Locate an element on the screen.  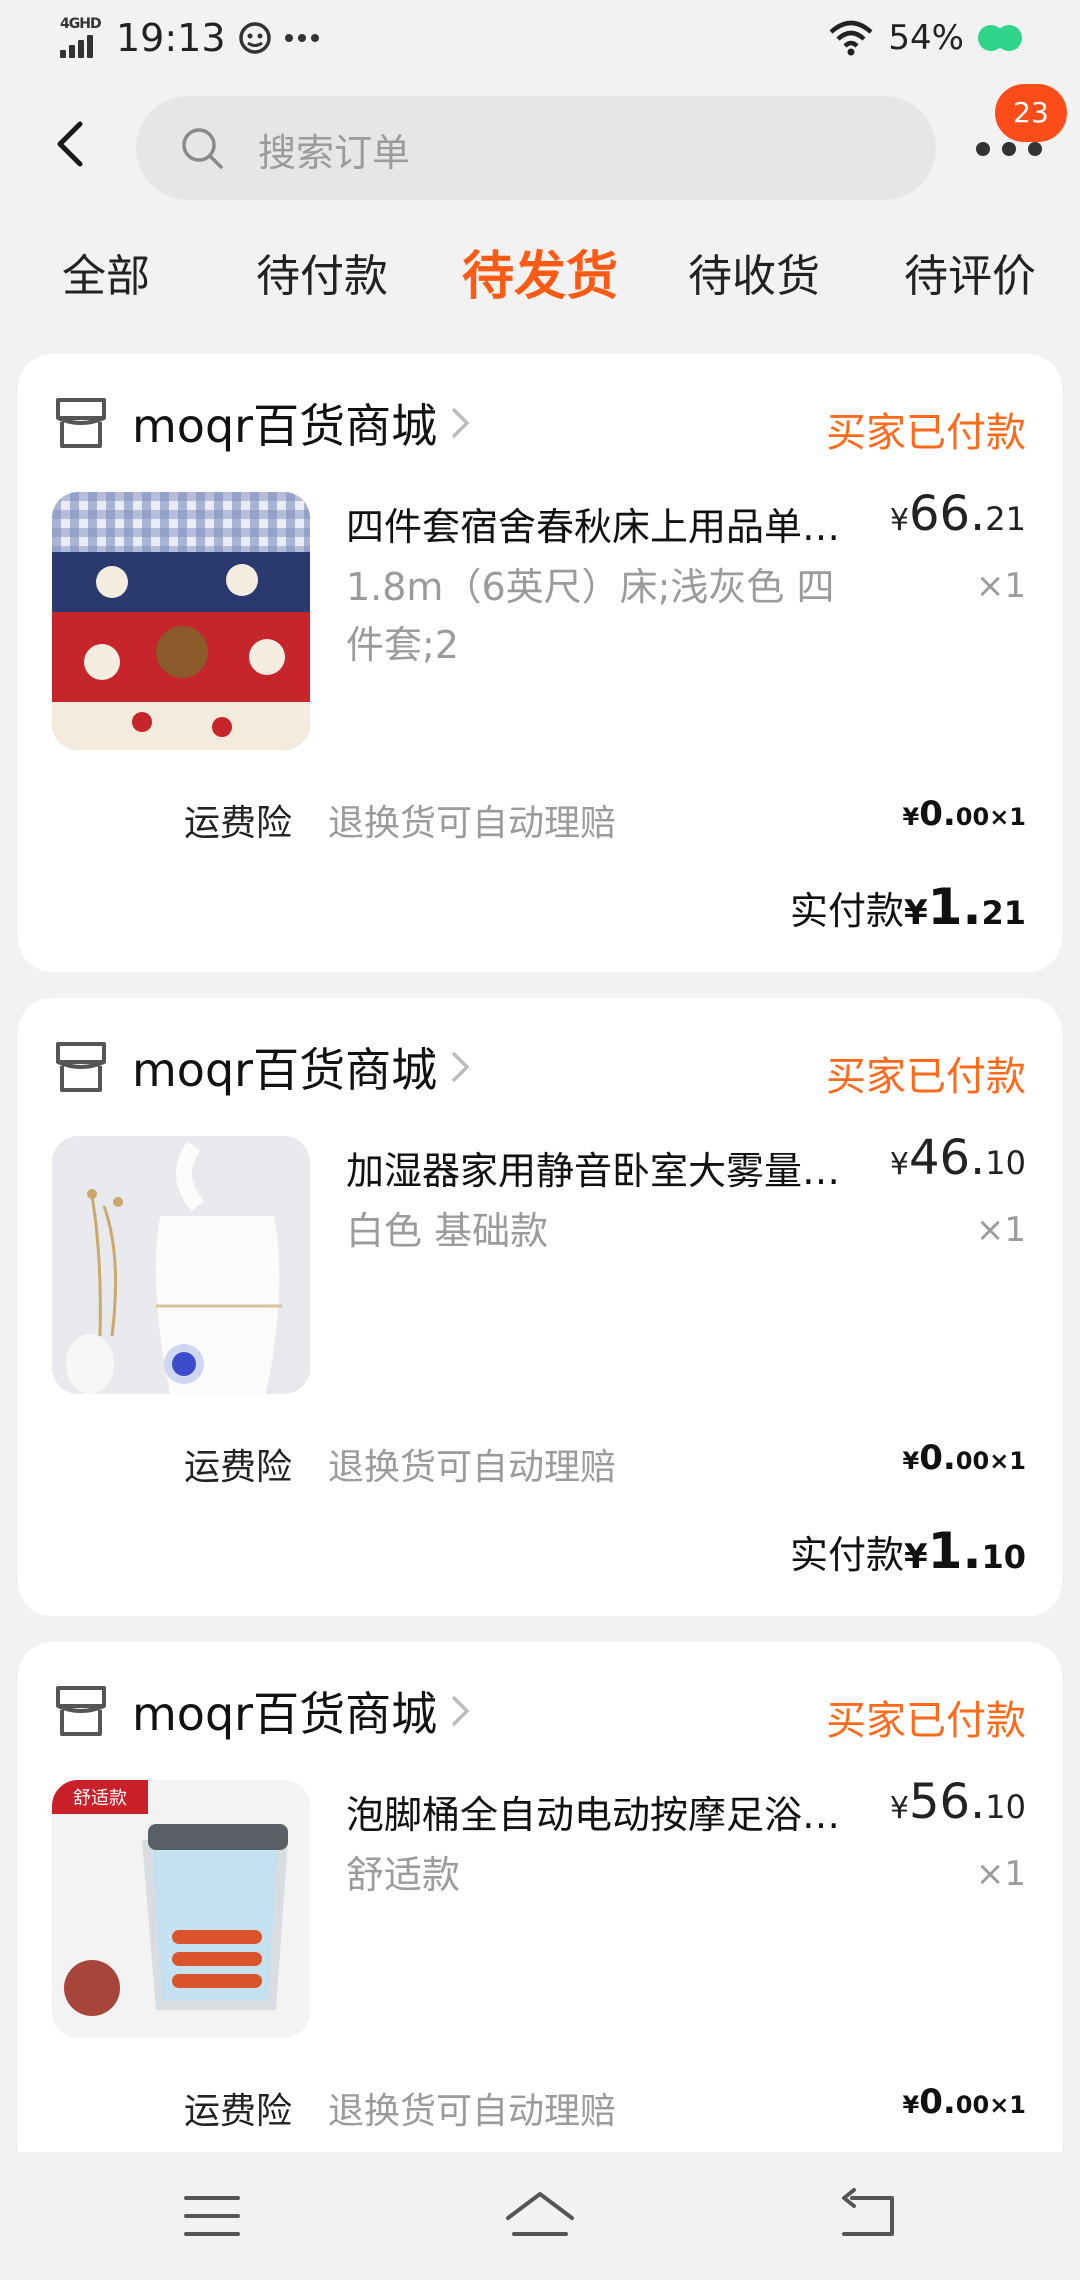
menu-icon is located at coordinates (212, 2216).